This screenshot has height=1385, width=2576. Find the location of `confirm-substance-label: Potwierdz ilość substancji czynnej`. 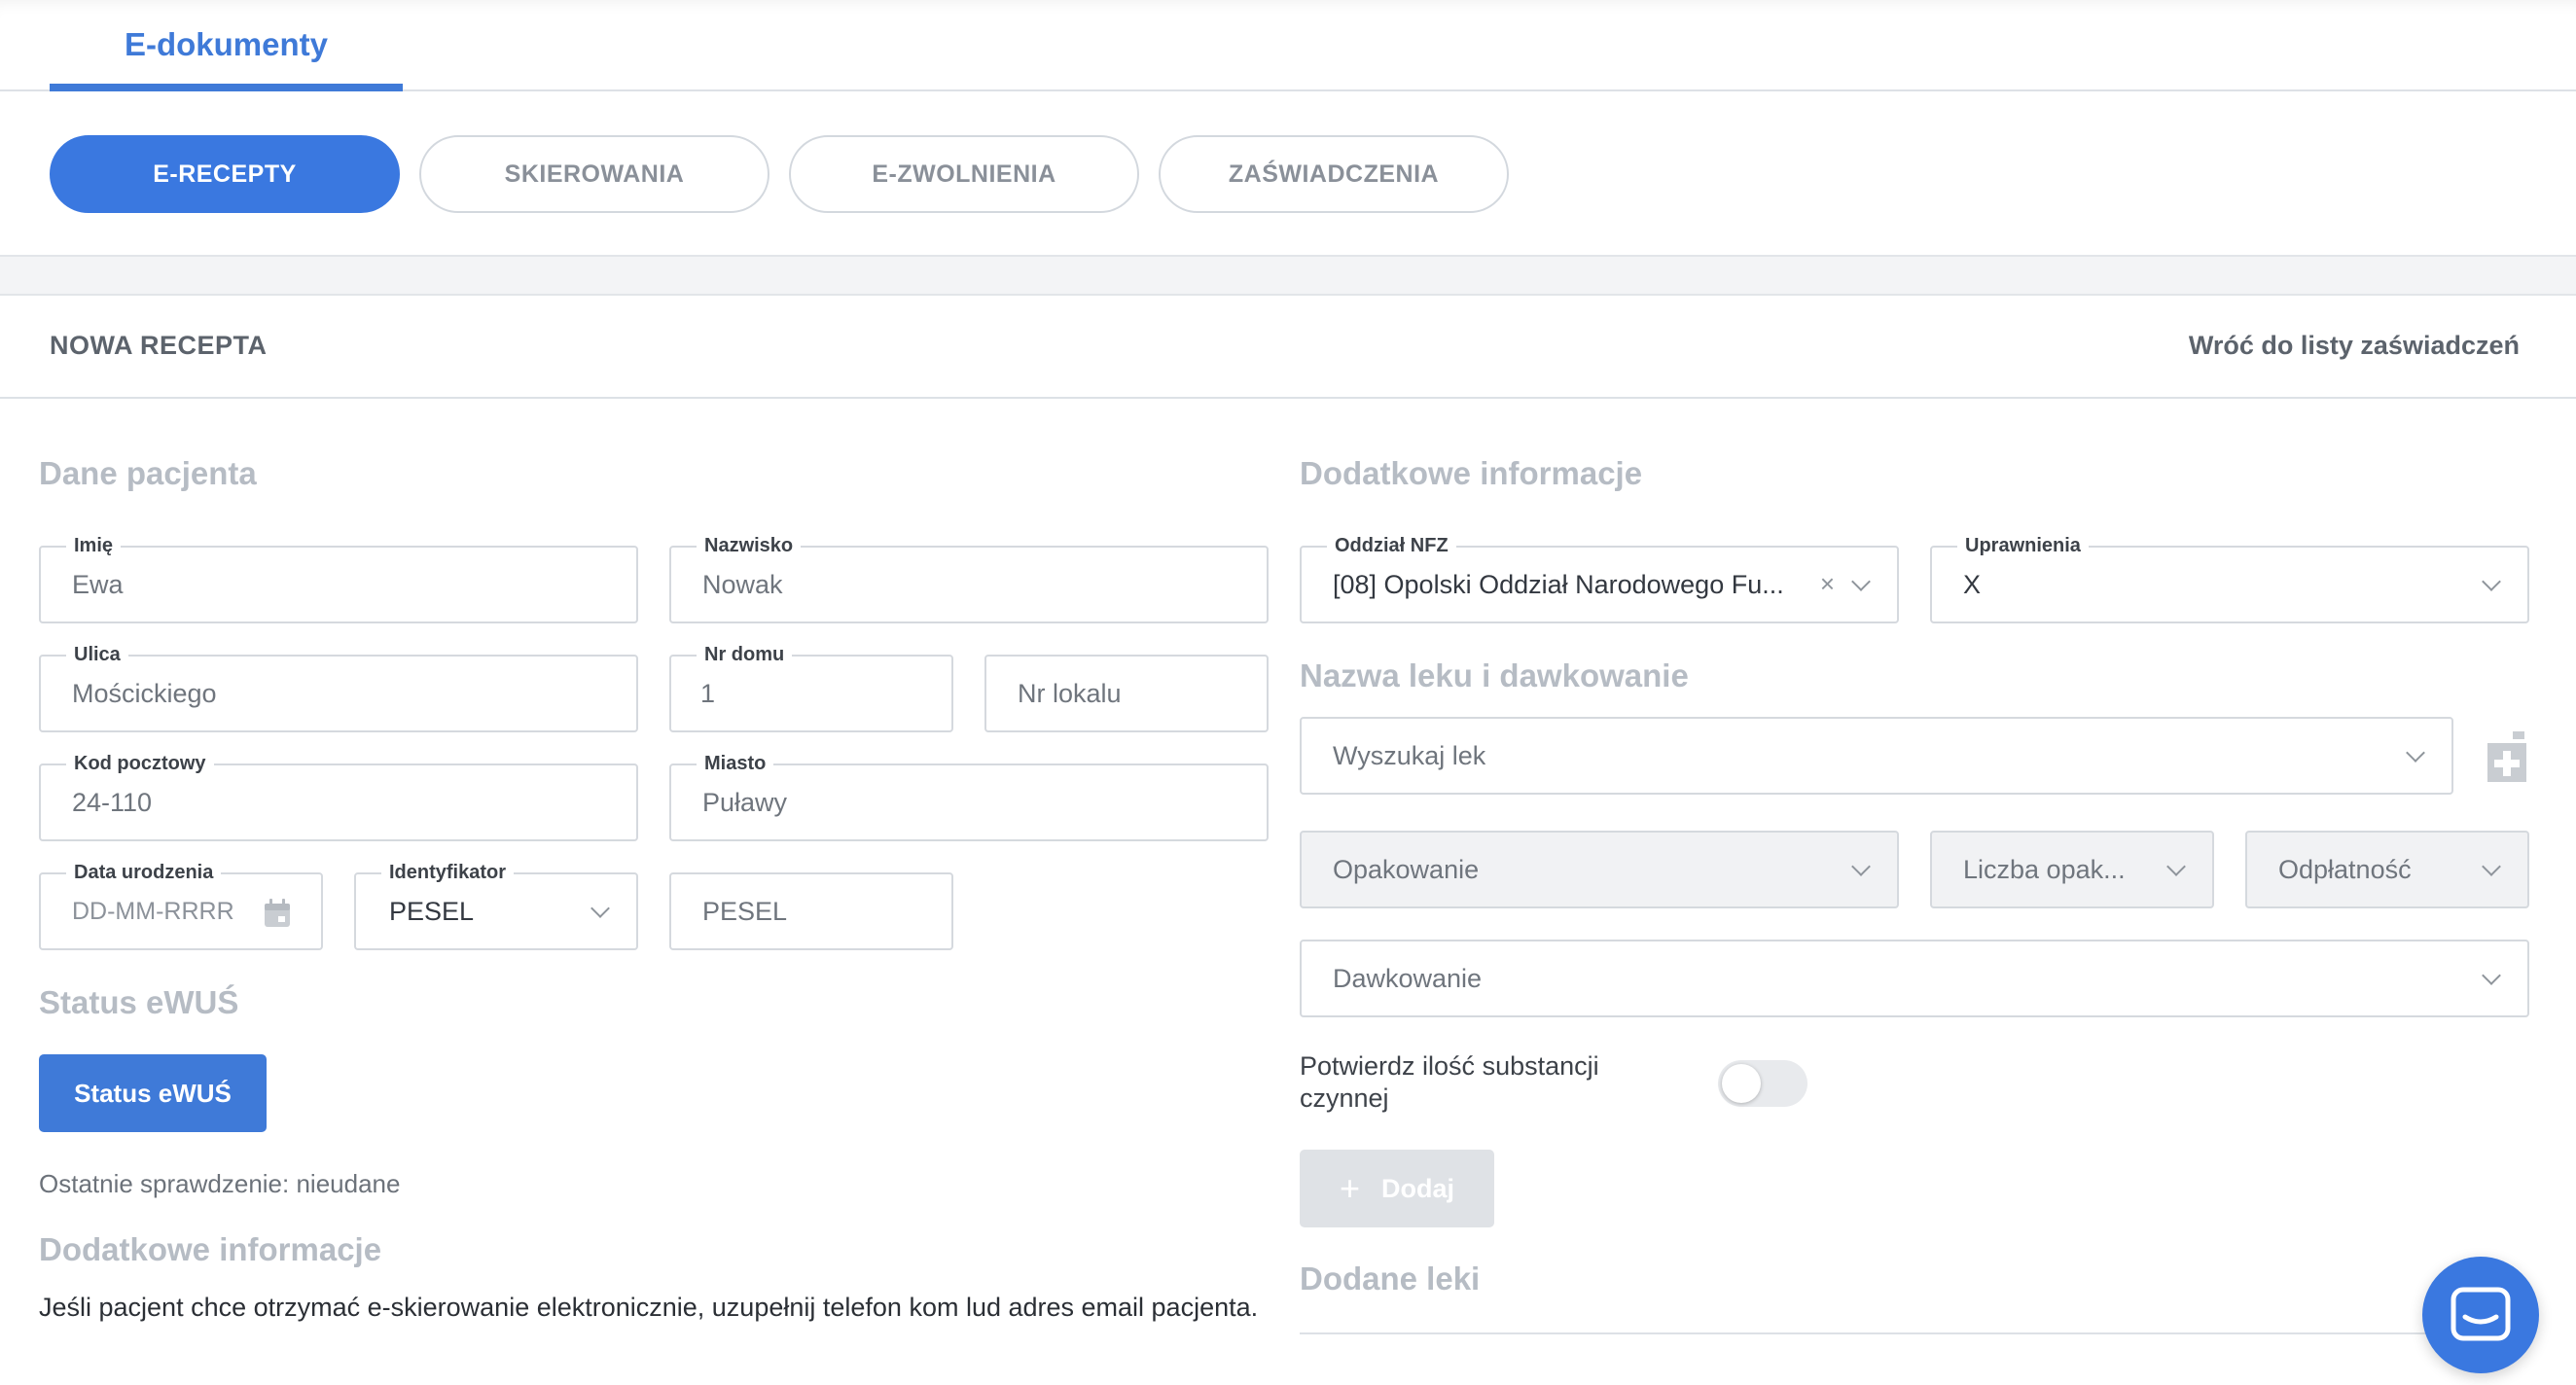

confirm-substance-label: Potwierdz ilość substancji czynnej is located at coordinates (1449, 1082).